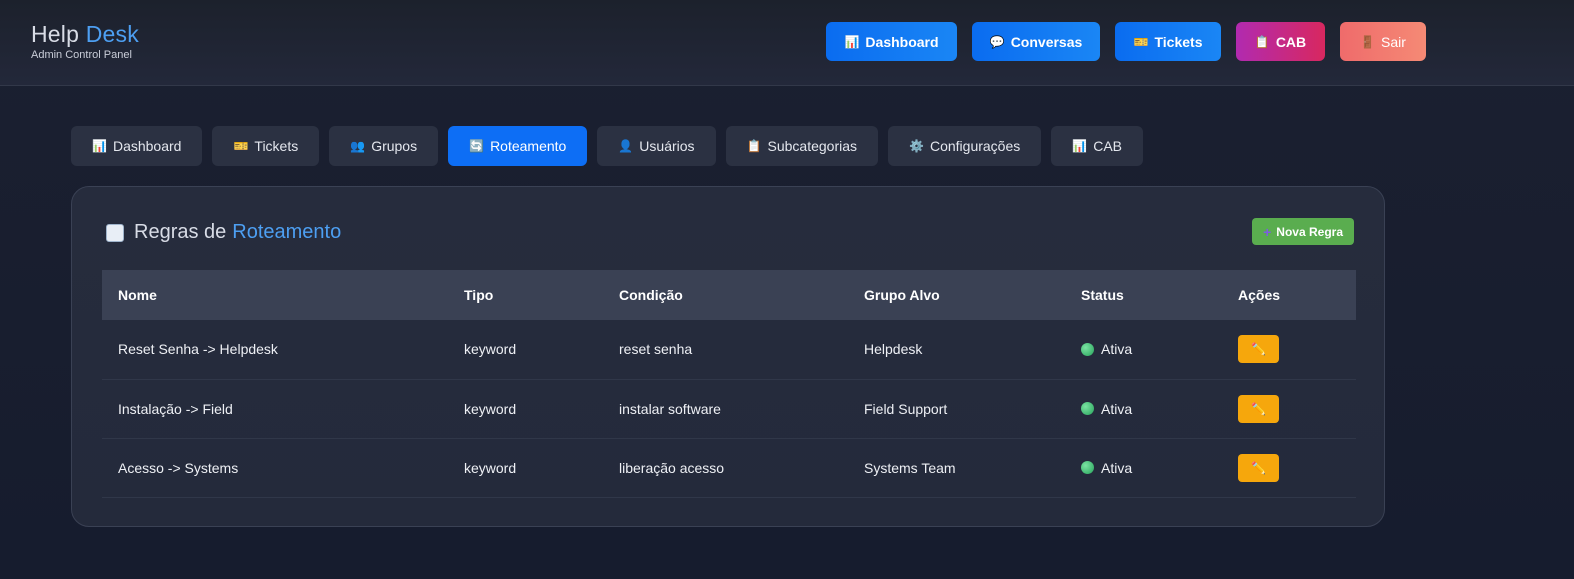  Describe the element at coordinates (115, 232) in the screenshot. I see `square-icon` at that location.